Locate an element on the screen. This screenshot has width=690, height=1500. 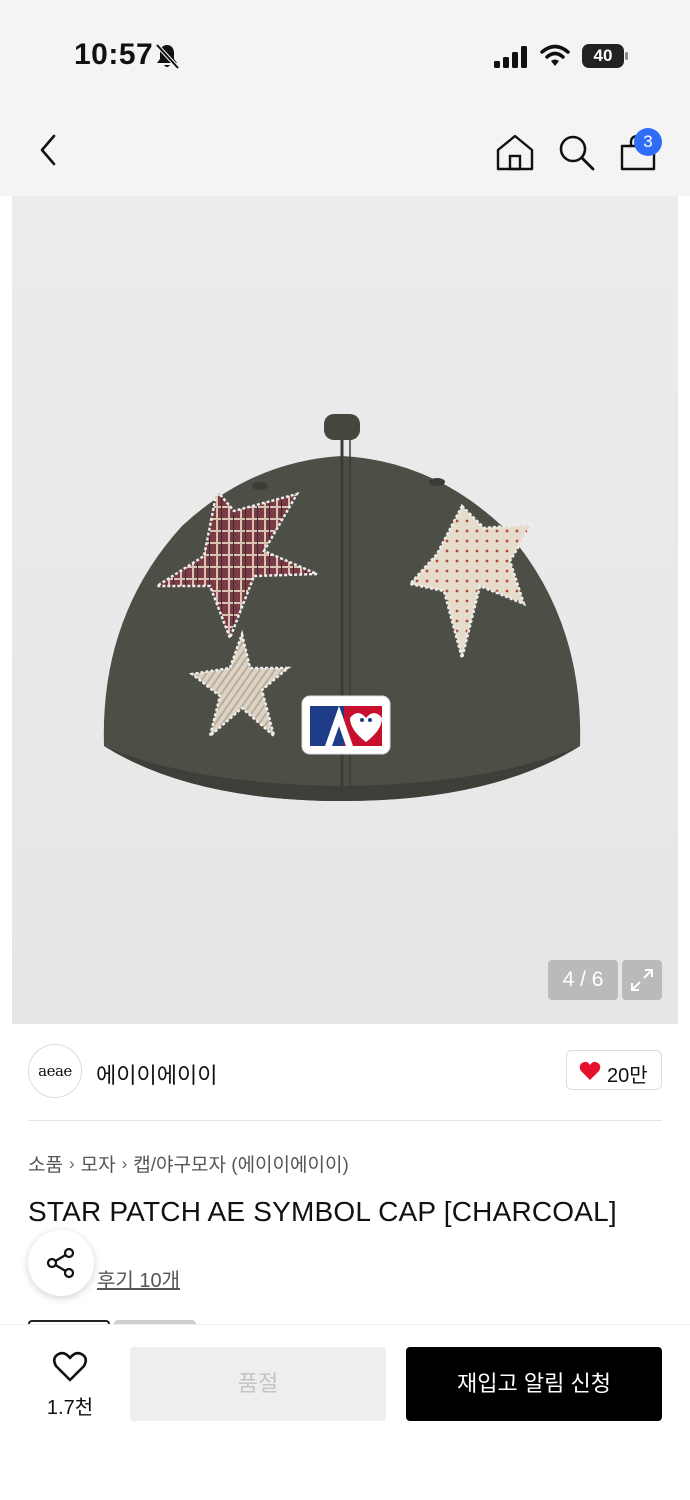
heart-outline-icon is located at coordinates (70, 1366).